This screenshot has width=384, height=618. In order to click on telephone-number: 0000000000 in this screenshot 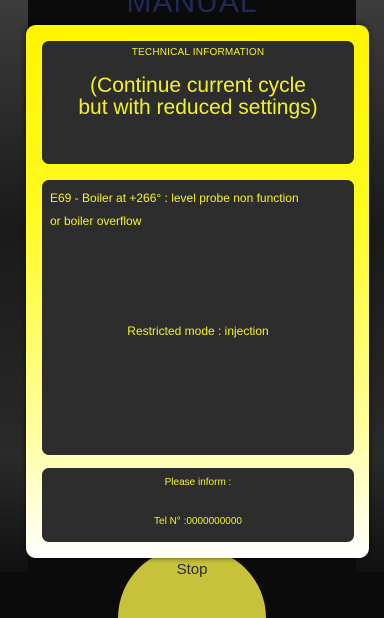, I will do `click(214, 521)`.